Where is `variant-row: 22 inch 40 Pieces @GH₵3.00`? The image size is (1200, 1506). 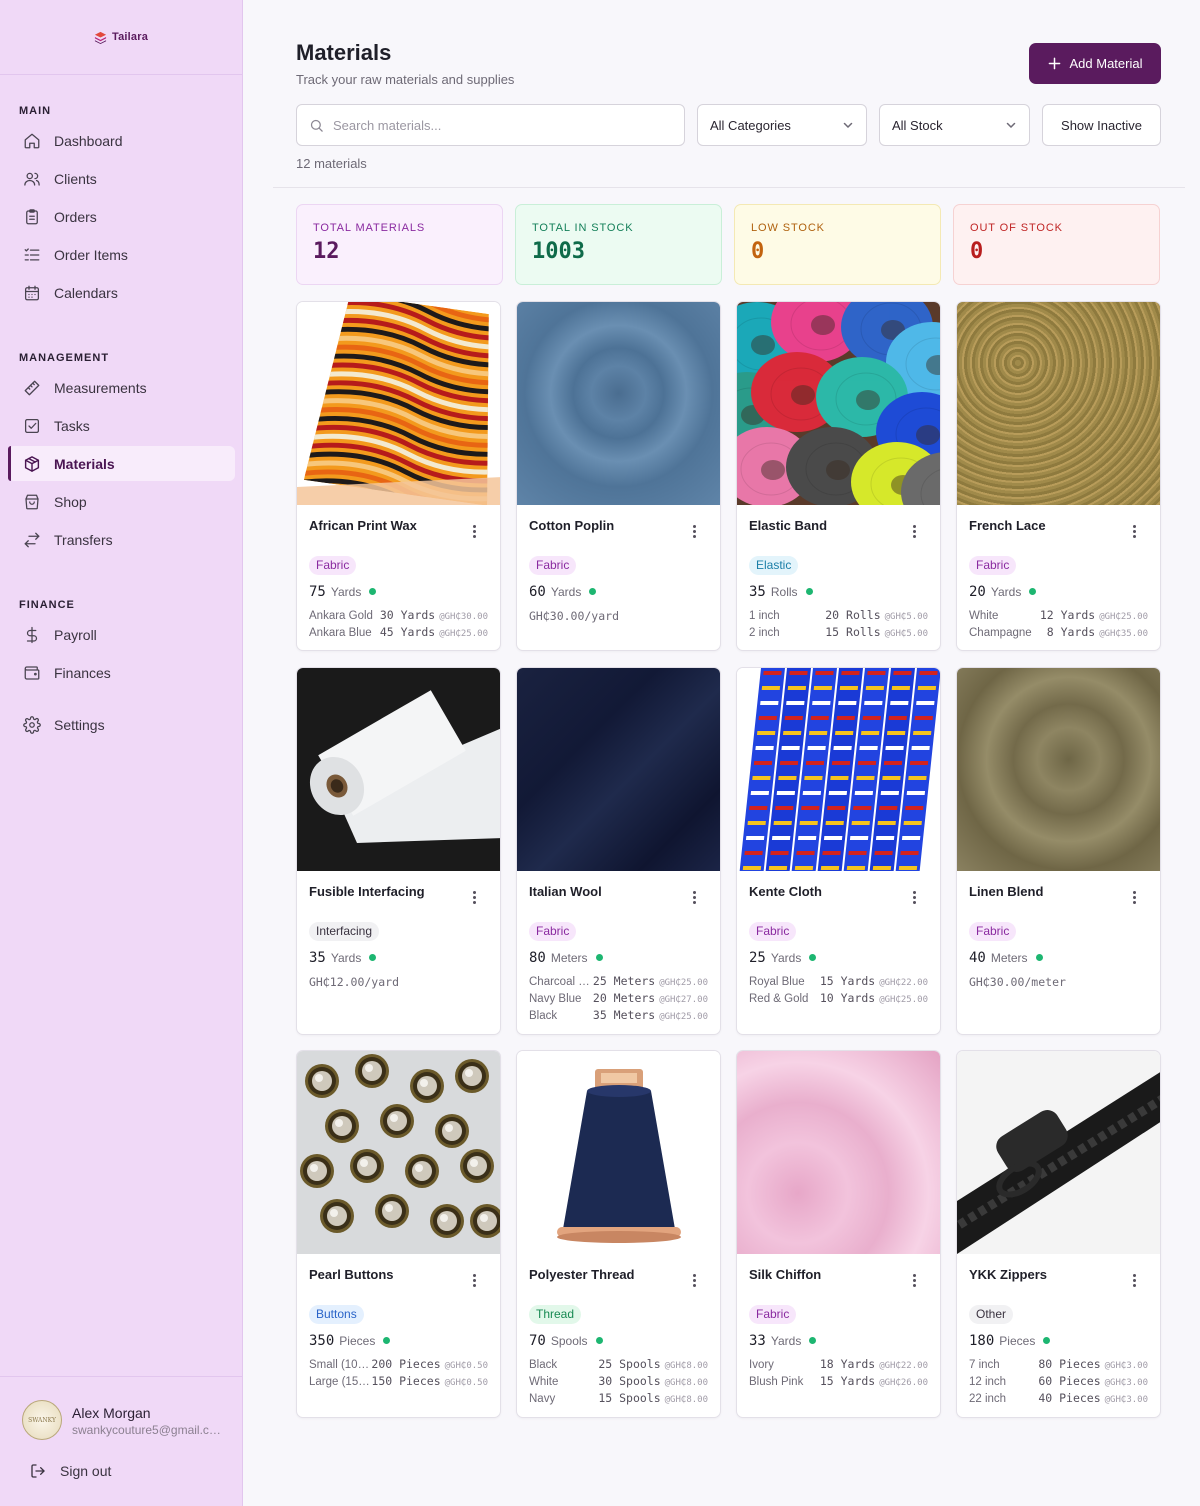
variant-row: 22 inch 40 Pieces @GH₵3.00 is located at coordinates (1058, 1399).